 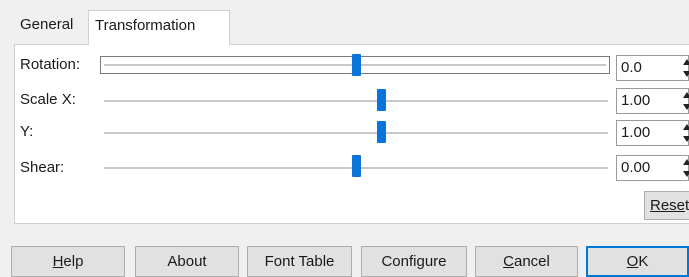 I want to click on scale-x-slider-thumb, so click(x=381, y=100).